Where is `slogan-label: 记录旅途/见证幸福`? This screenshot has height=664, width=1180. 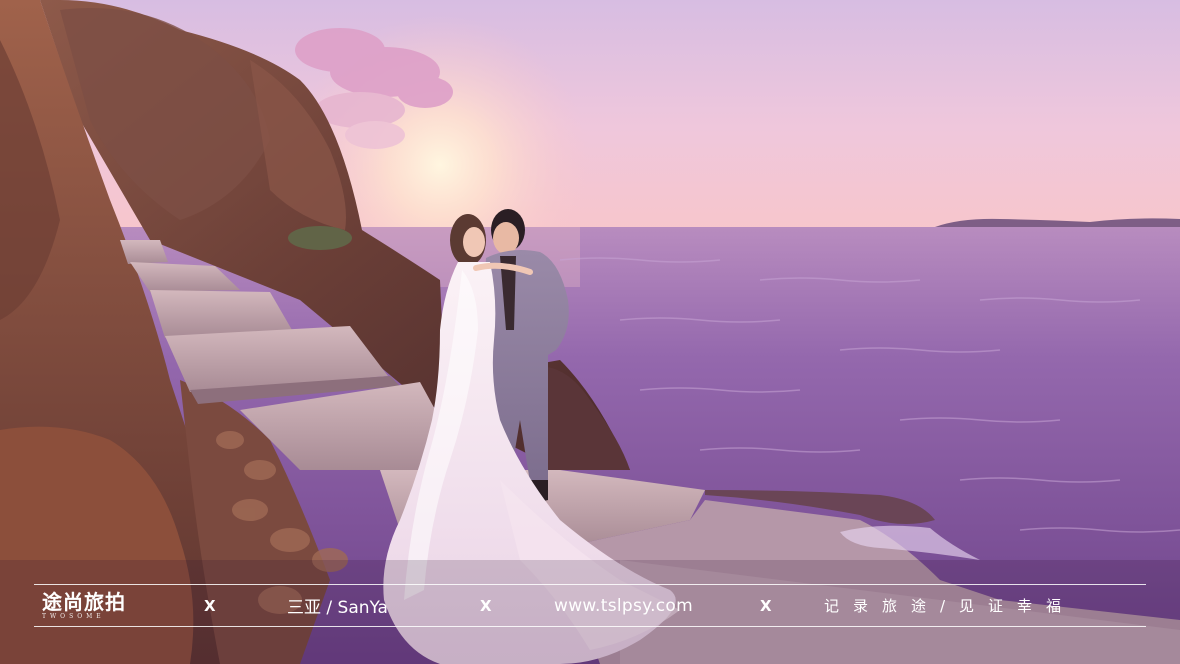
slogan-label: 记录旅途/见证幸福 is located at coordinates (950, 606).